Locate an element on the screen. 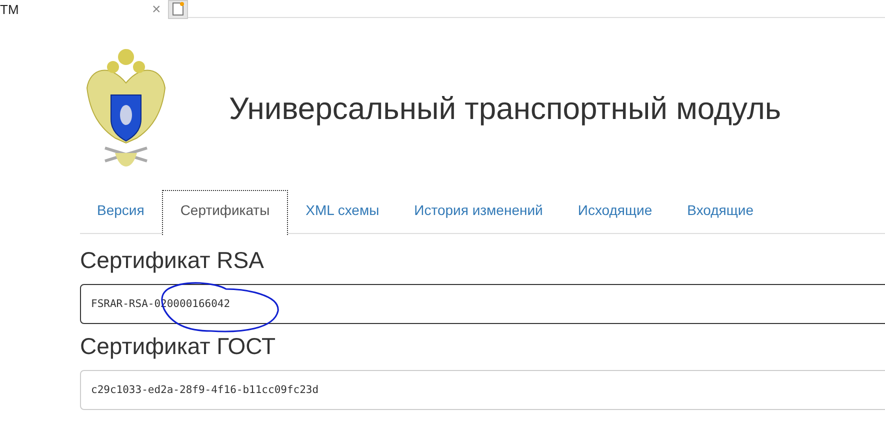 The width and height of the screenshot is (885, 445). close-icon: × is located at coordinates (160, 9).